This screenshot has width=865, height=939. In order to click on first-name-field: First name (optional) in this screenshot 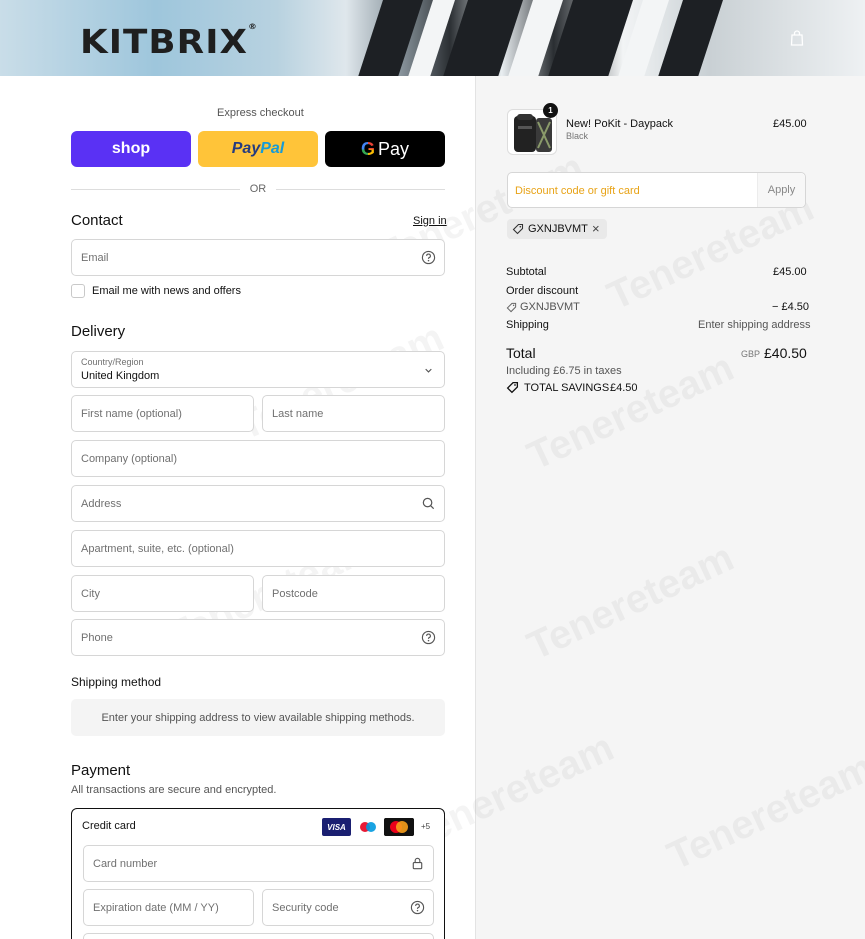, I will do `click(162, 413)`.